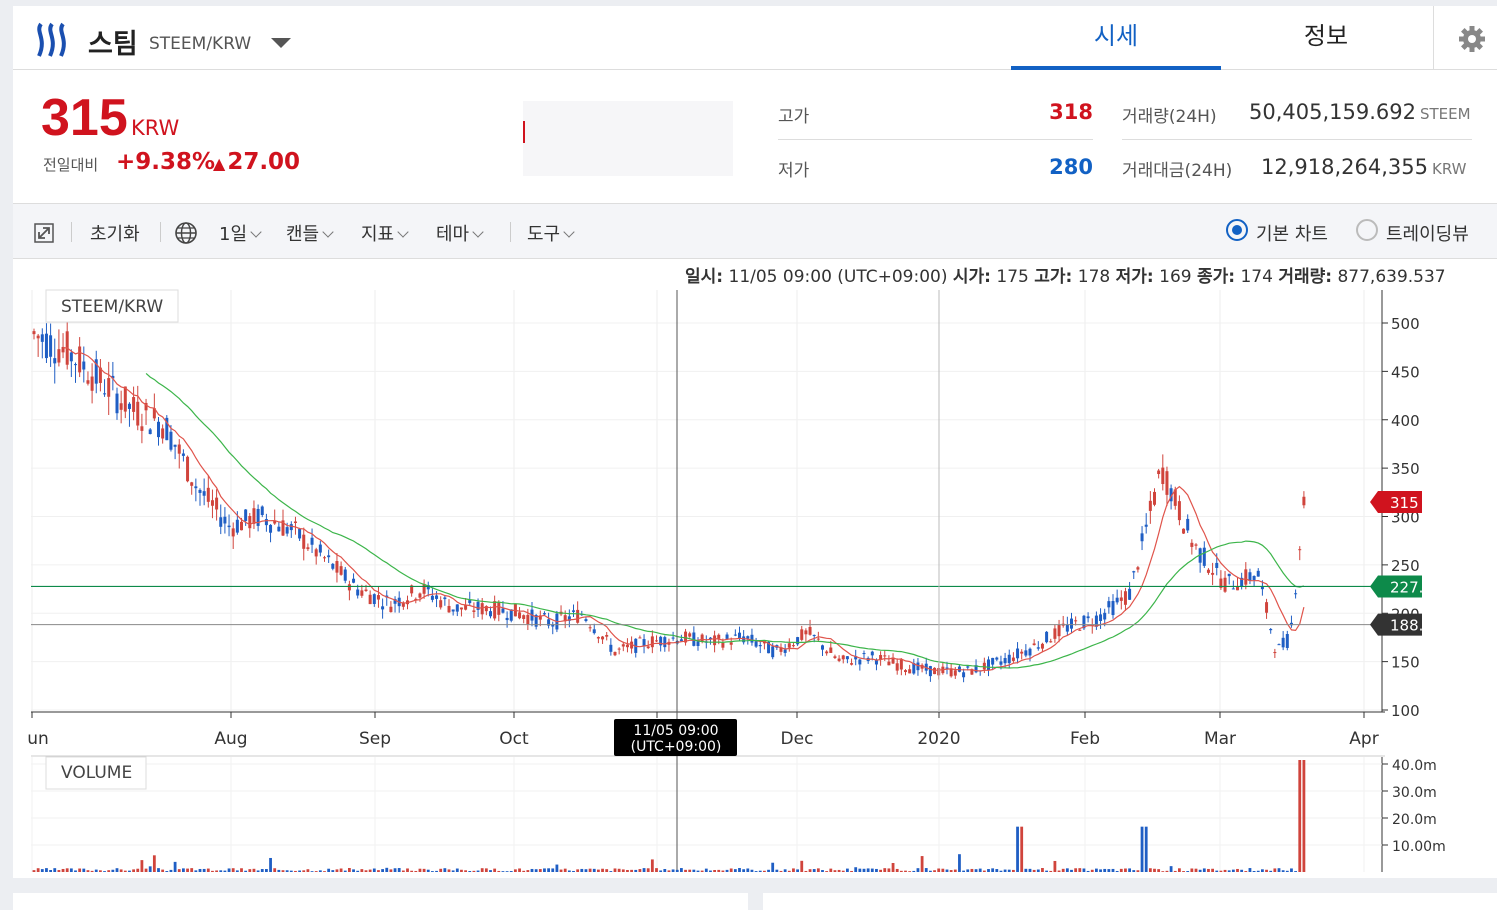 The image size is (1497, 910). What do you see at coordinates (1405, 469) in the screenshot?
I see `y-tick-label: 350` at bounding box center [1405, 469].